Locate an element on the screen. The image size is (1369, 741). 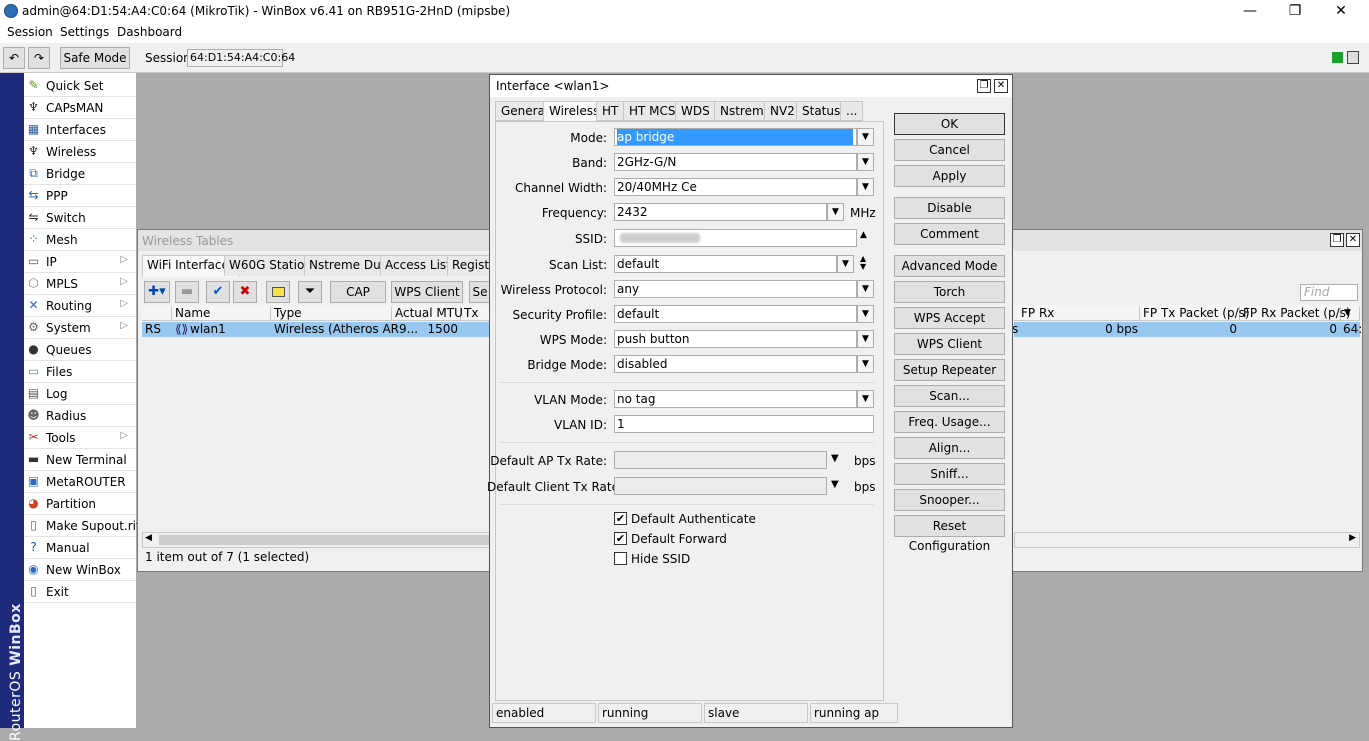
channel-width-field: 20/40MHz Ce is located at coordinates (735, 187).